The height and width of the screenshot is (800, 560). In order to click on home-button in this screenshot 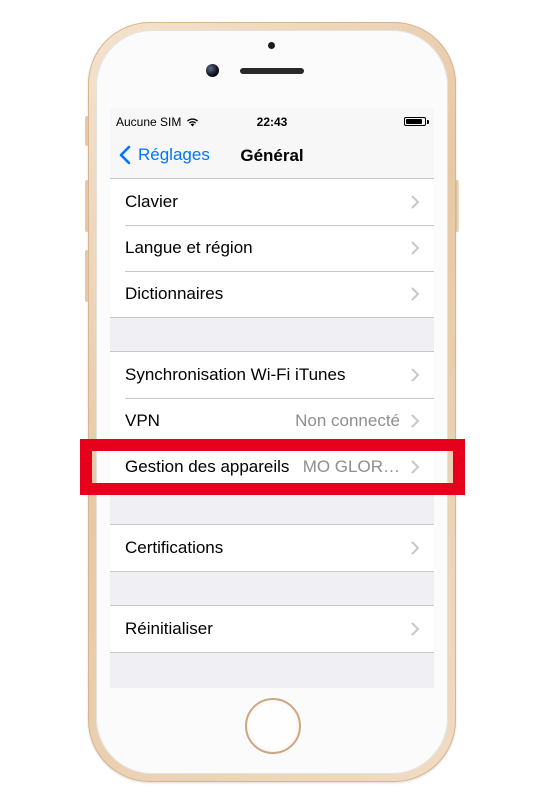, I will do `click(273, 726)`.